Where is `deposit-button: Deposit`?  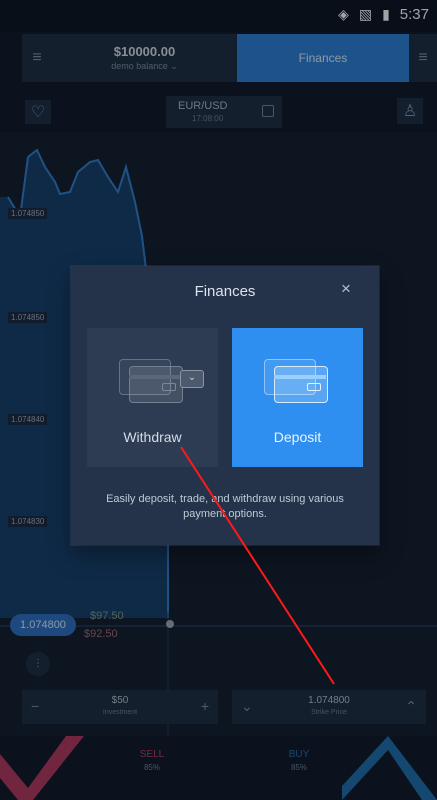 deposit-button: Deposit is located at coordinates (297, 397).